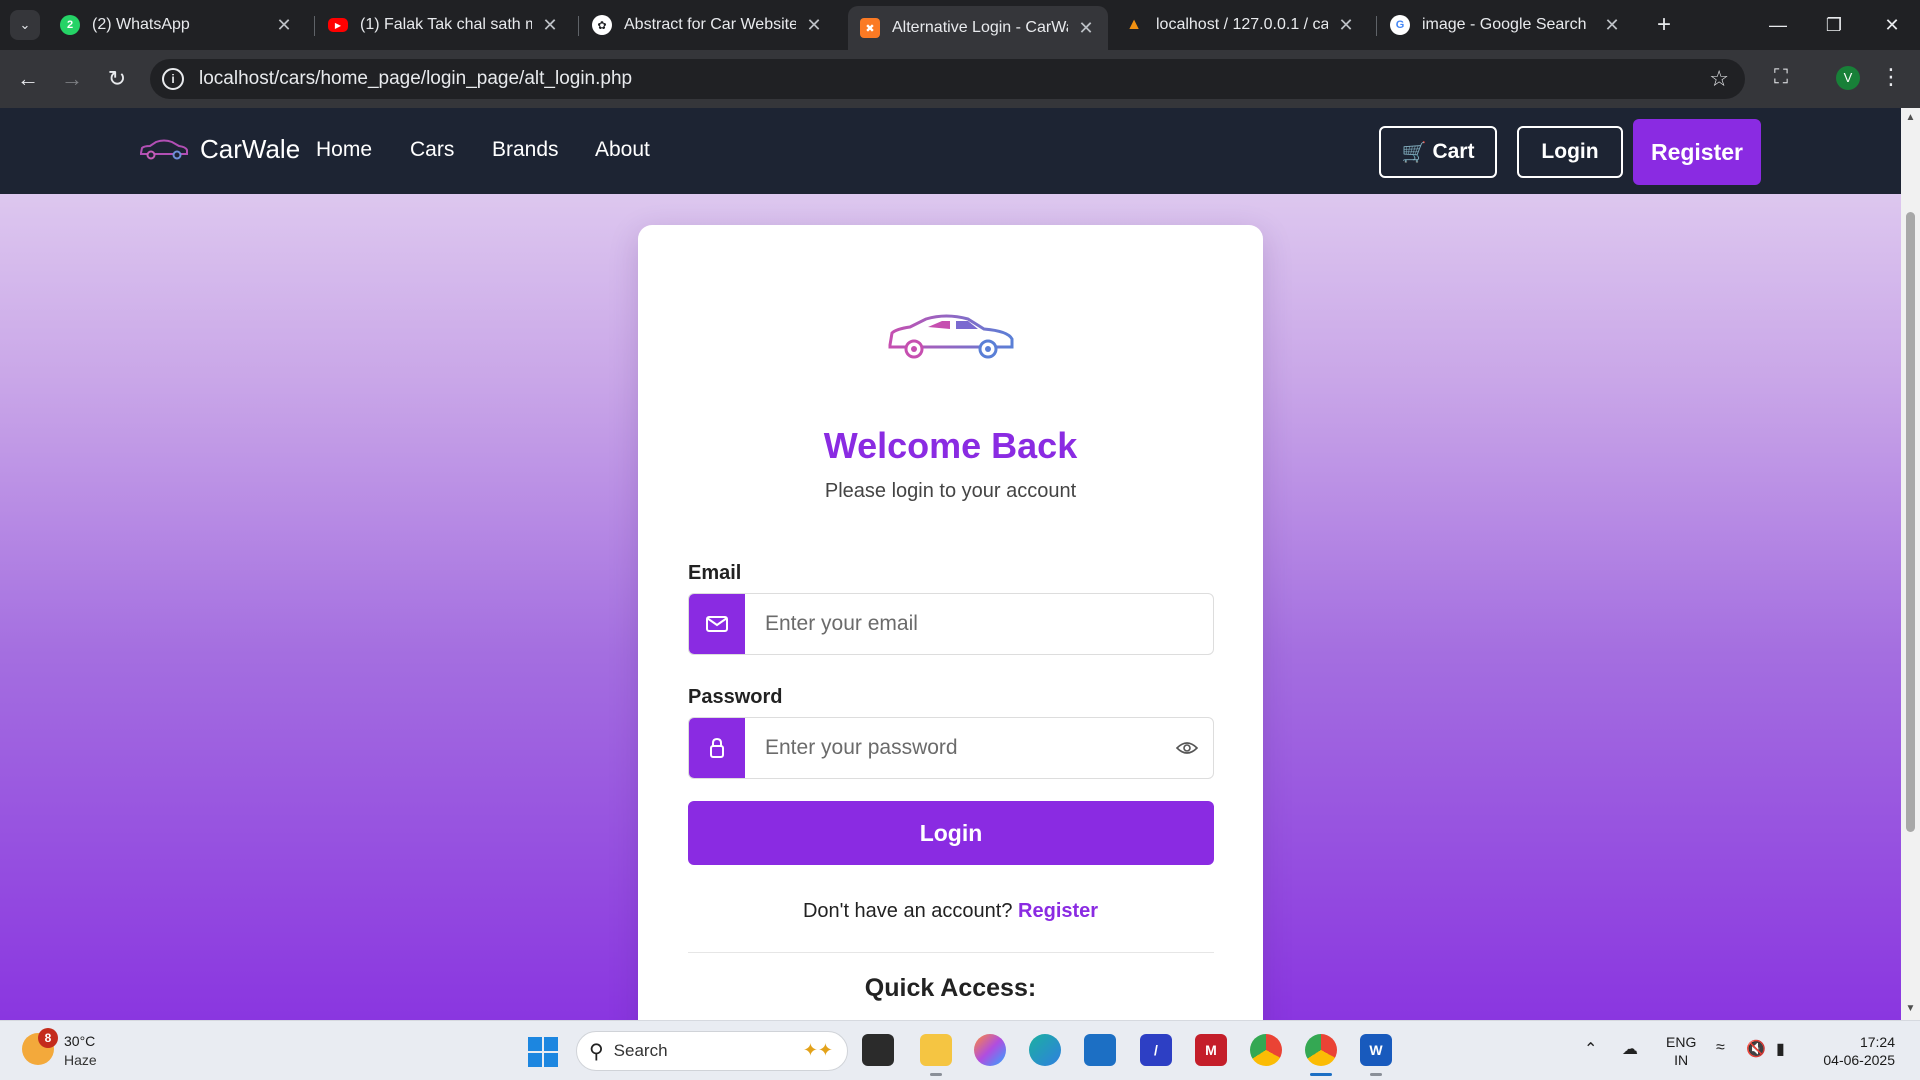  What do you see at coordinates (1266, 1050) in the screenshot?
I see `chrome-icon` at bounding box center [1266, 1050].